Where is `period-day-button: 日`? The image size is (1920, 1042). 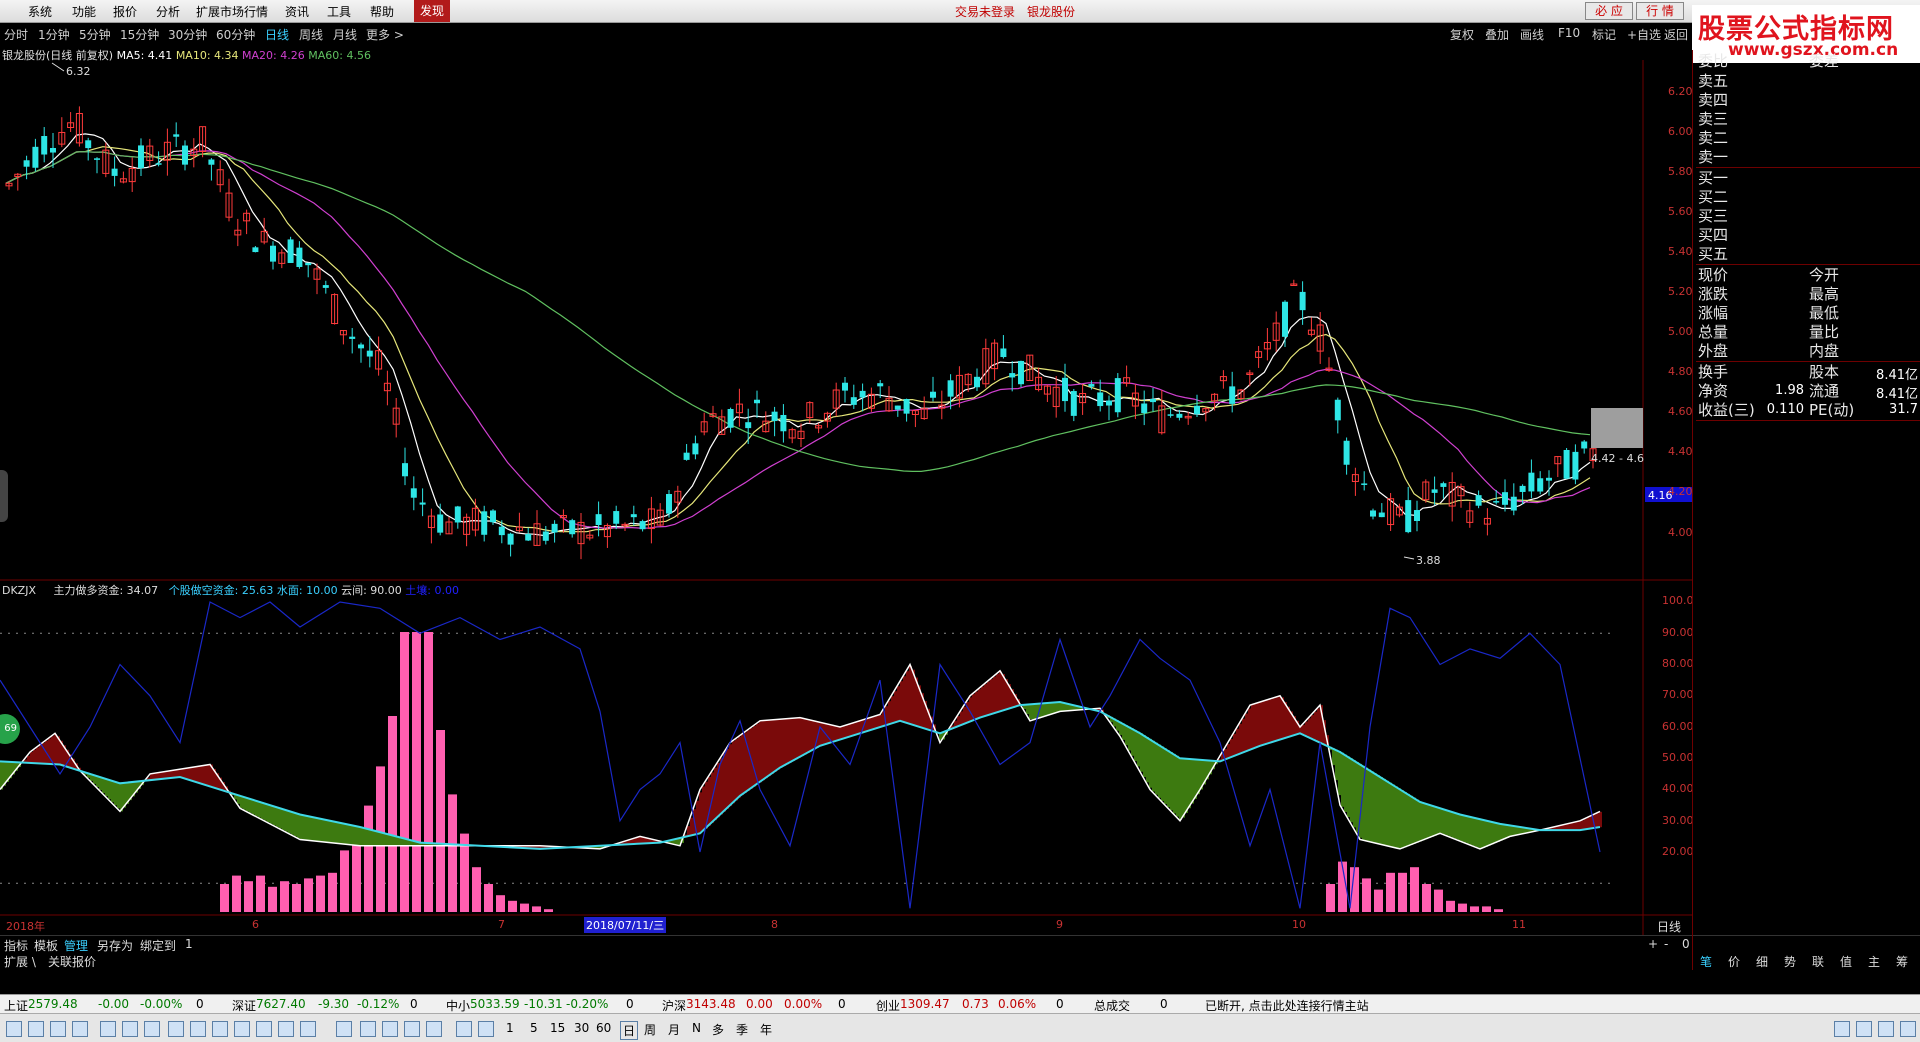
period-day-button: 日 is located at coordinates (629, 1030).